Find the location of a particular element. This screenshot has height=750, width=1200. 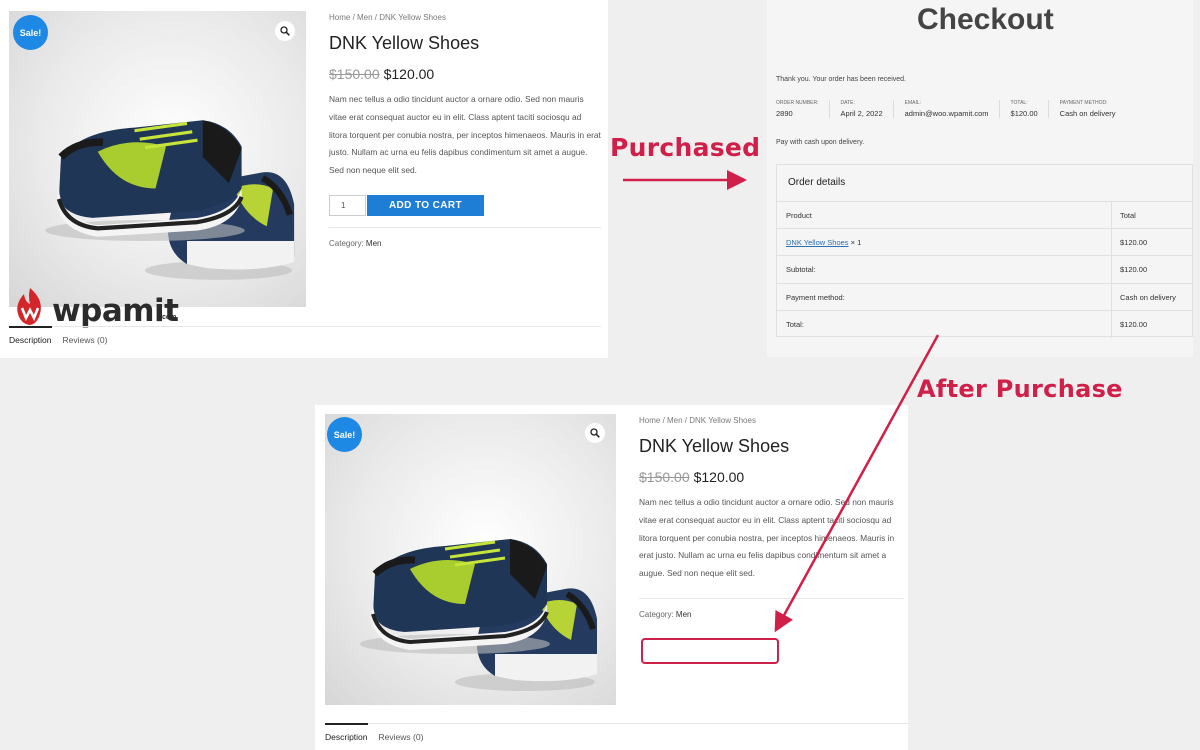

arrow-down-icon is located at coordinates (857, 483).